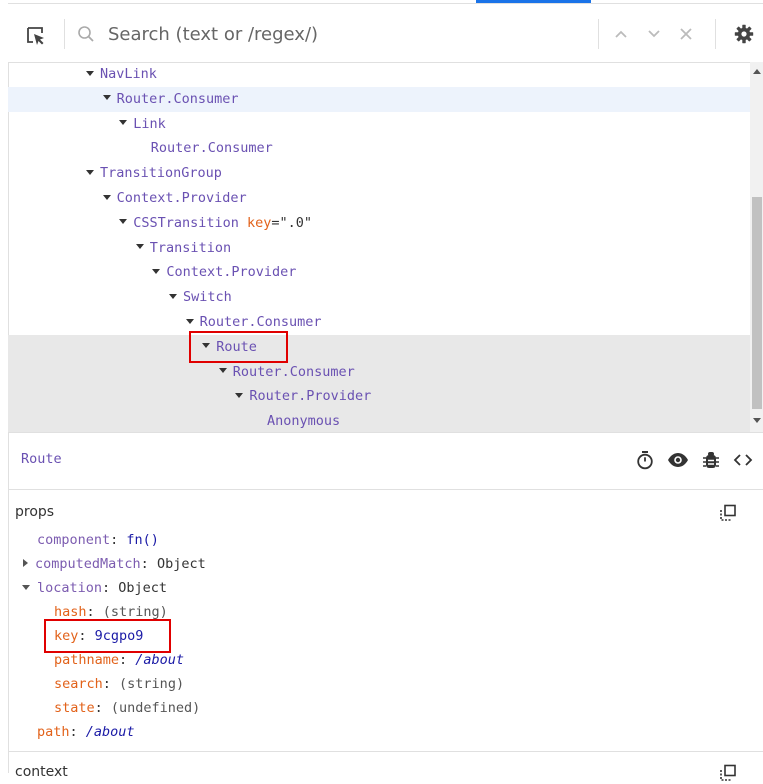 Image resolution: width=763 pixels, height=784 pixels. Describe the element at coordinates (155, 708) in the screenshot. I see `prop-value: (undefined)` at that location.